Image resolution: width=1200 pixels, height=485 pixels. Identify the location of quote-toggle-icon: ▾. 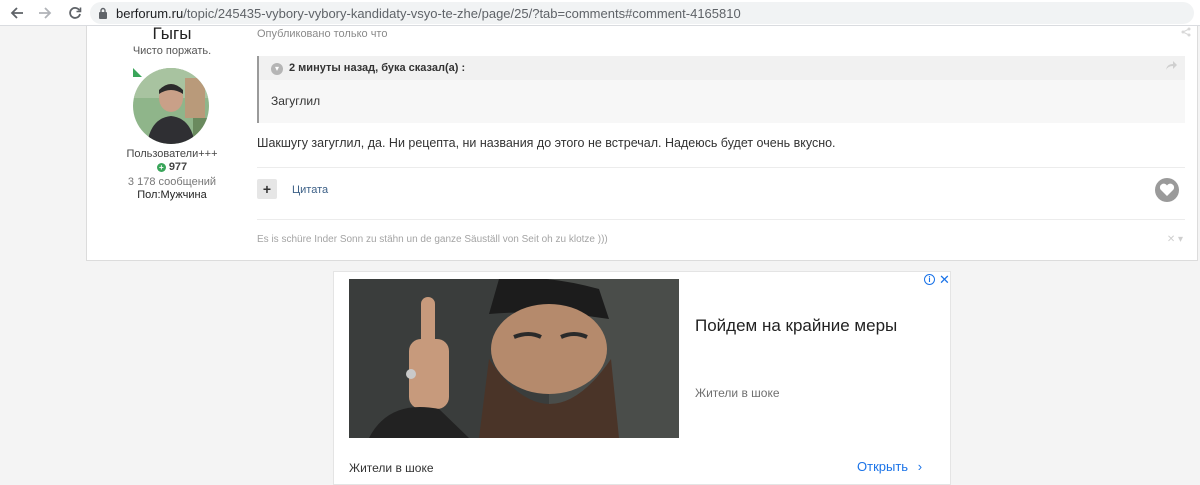
(277, 69).